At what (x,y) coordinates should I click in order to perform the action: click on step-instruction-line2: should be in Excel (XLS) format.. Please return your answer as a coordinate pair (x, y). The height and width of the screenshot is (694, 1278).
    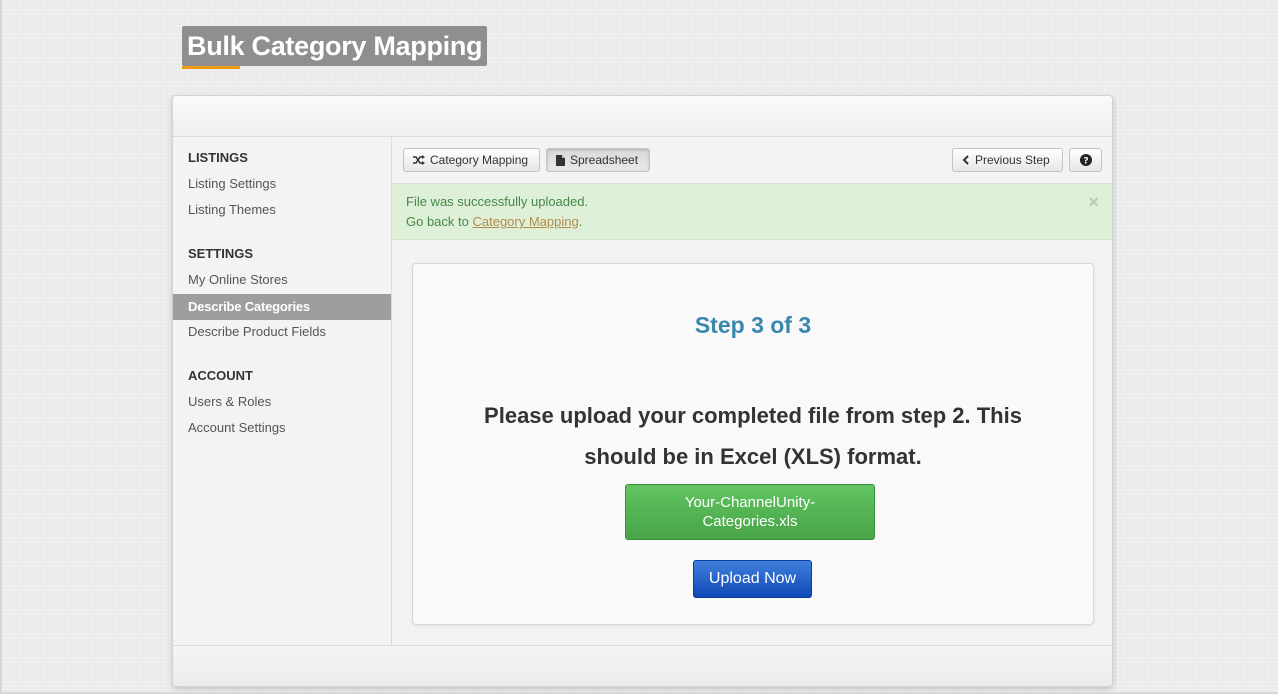
    Looking at the image, I should click on (753, 456).